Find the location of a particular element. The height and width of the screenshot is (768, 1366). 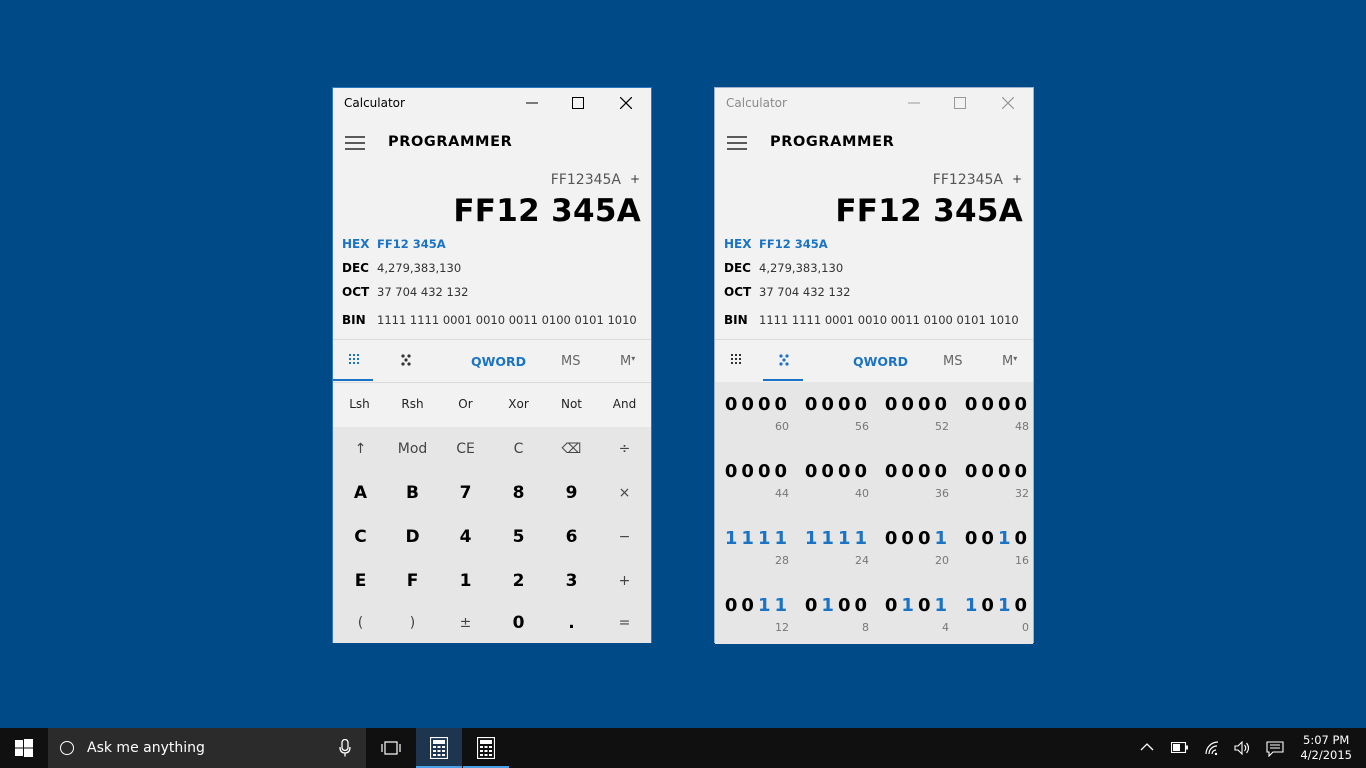

key-c: C is located at coordinates (360, 537).